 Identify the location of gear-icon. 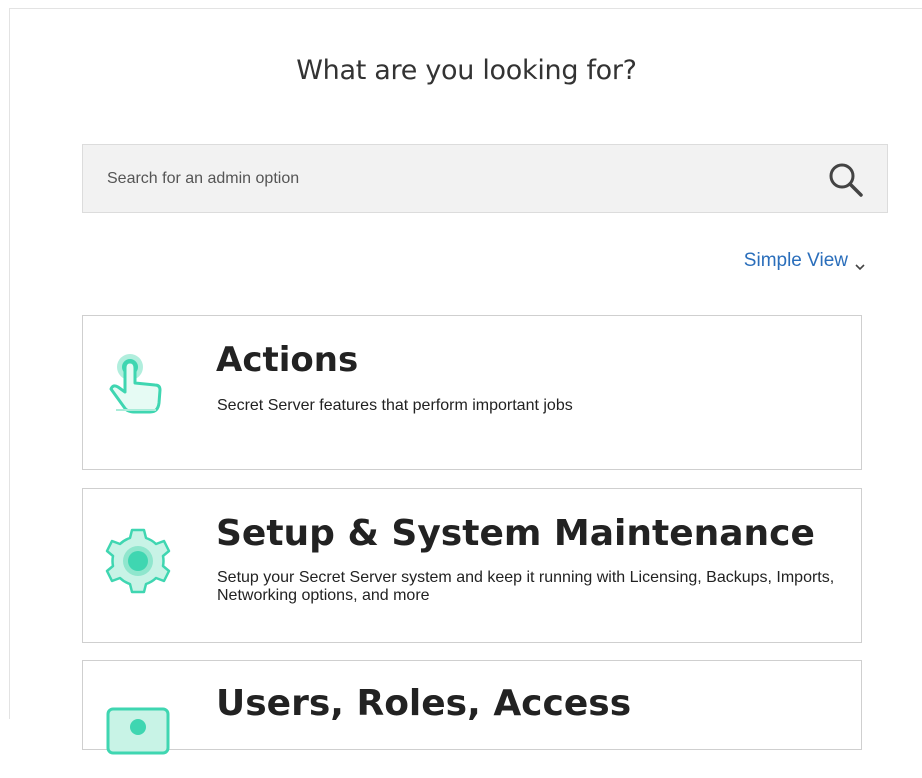
(138, 561).